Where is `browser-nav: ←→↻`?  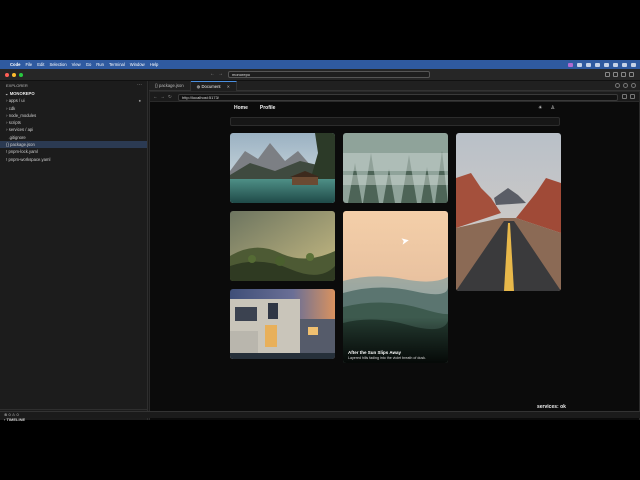 browser-nav: ←→↻ is located at coordinates (164, 97).